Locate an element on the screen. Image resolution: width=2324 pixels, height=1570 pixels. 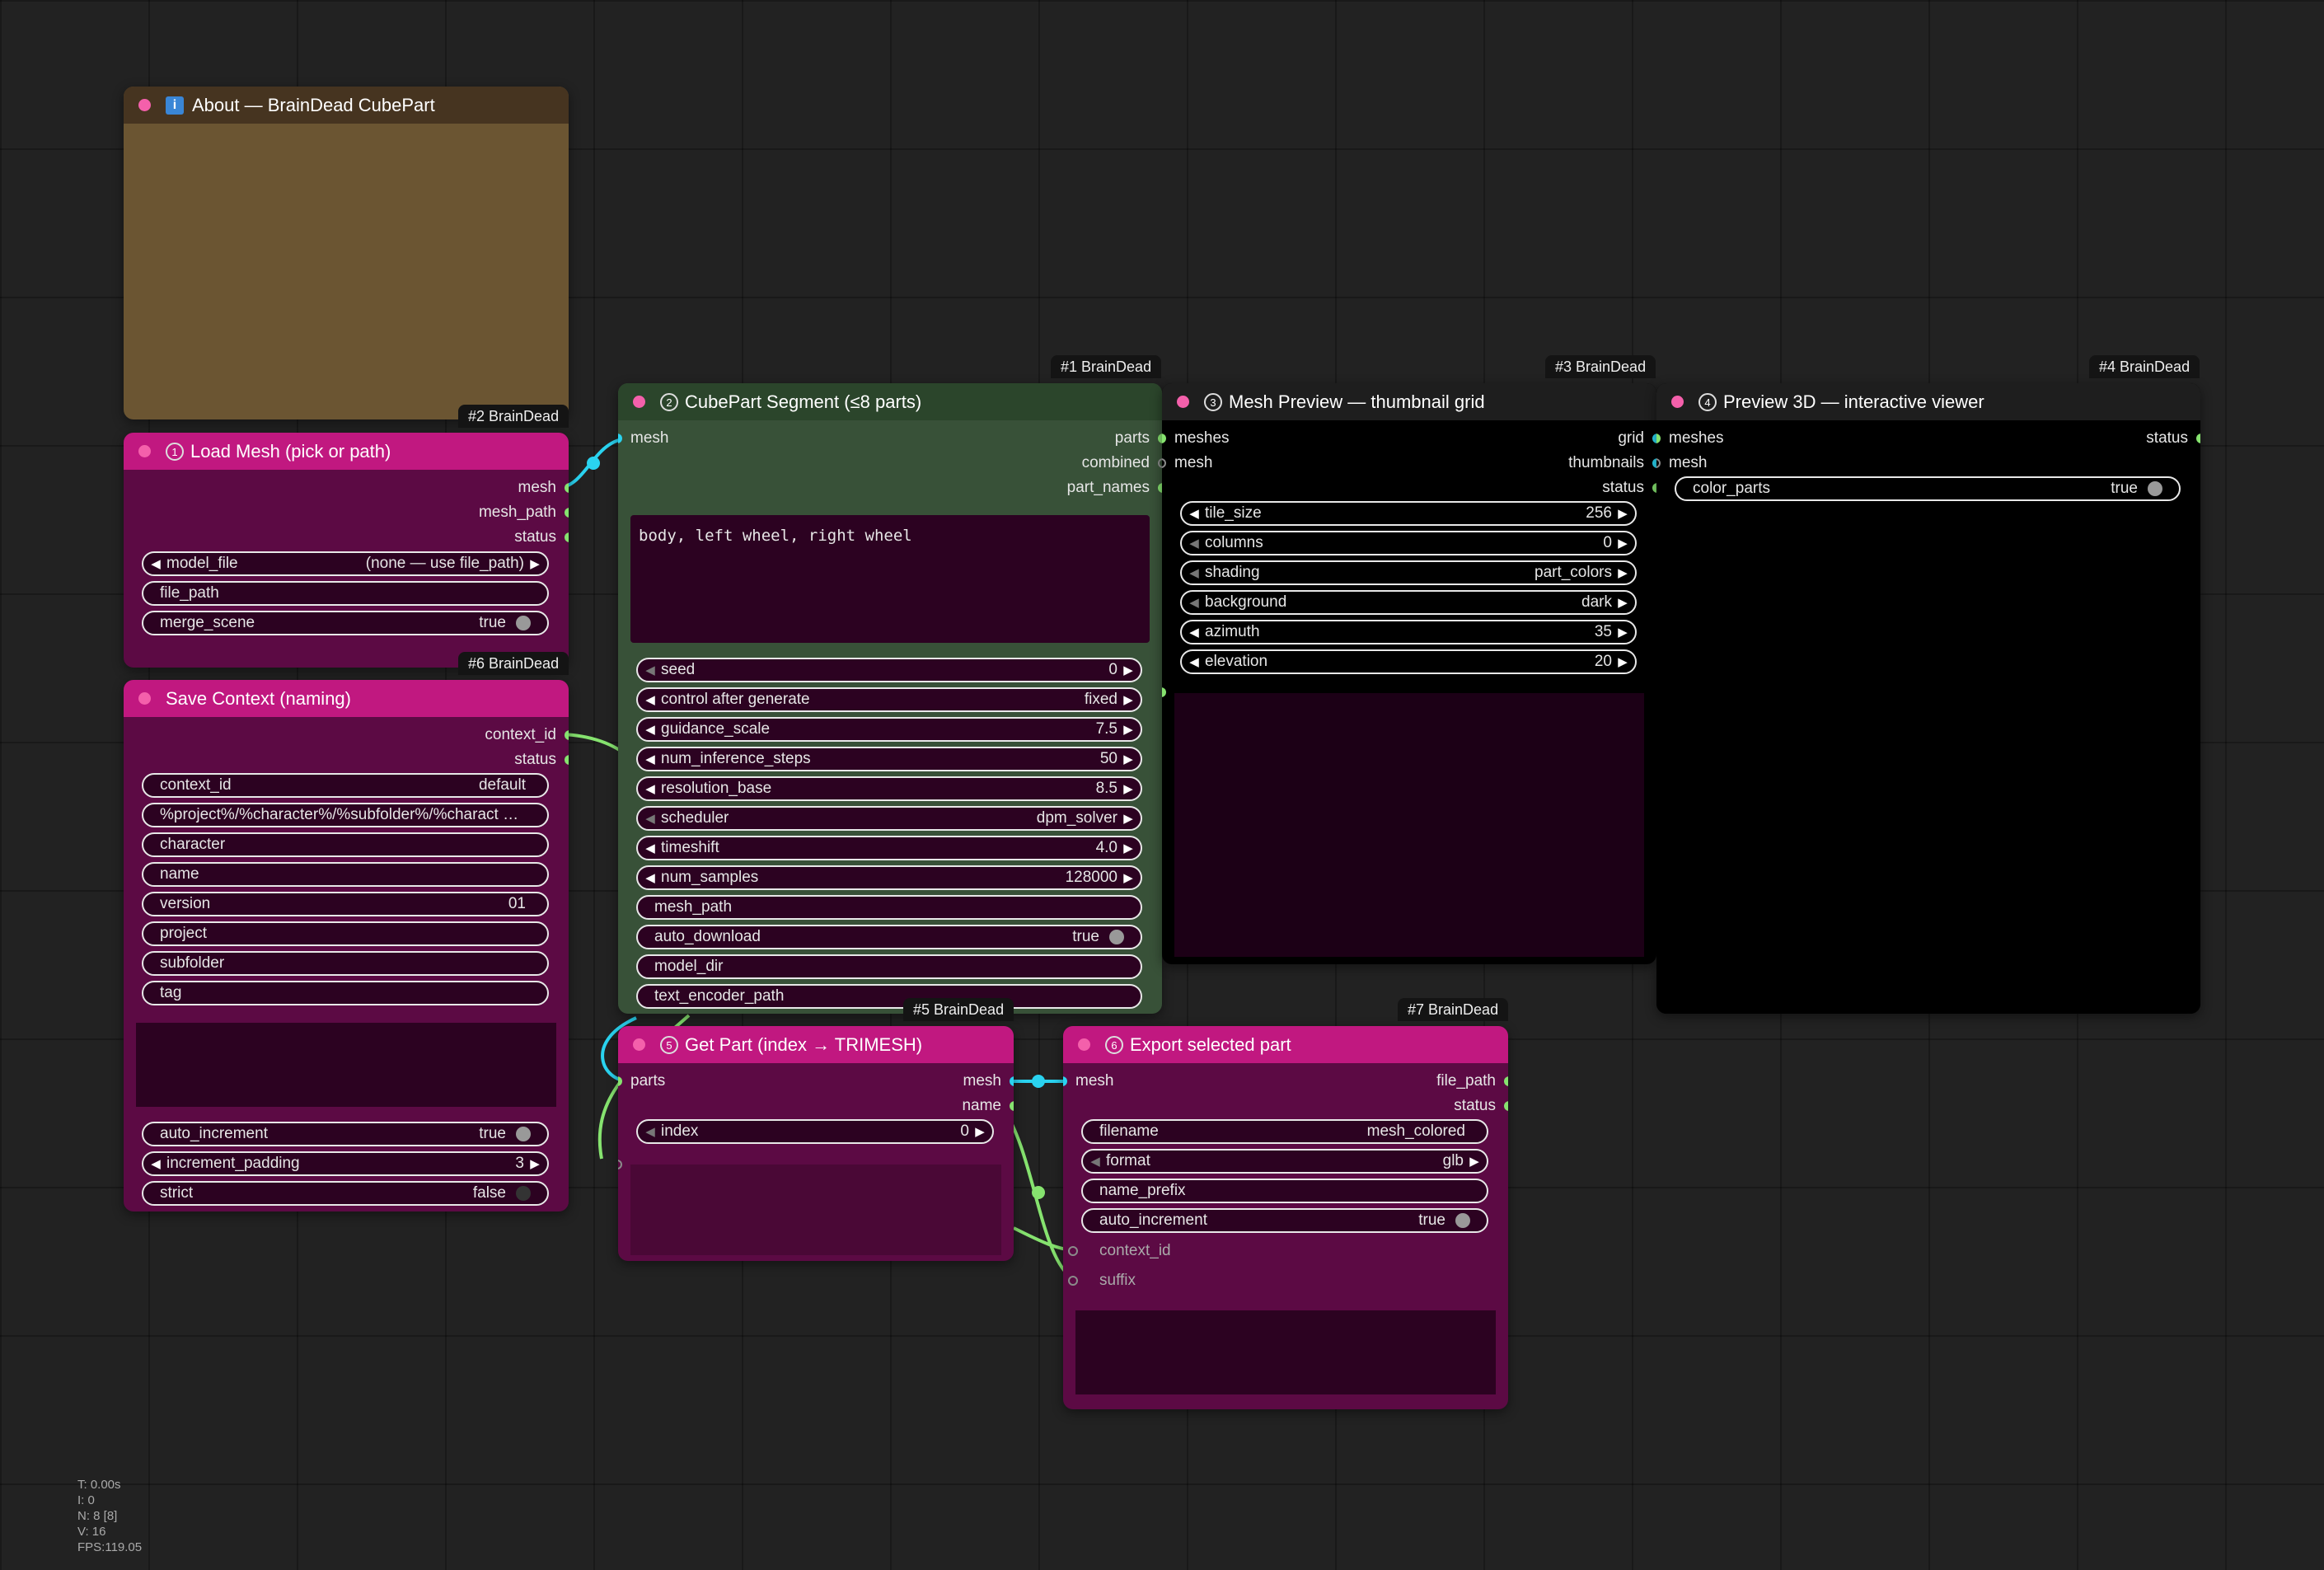
character-field: character is located at coordinates (345, 844).